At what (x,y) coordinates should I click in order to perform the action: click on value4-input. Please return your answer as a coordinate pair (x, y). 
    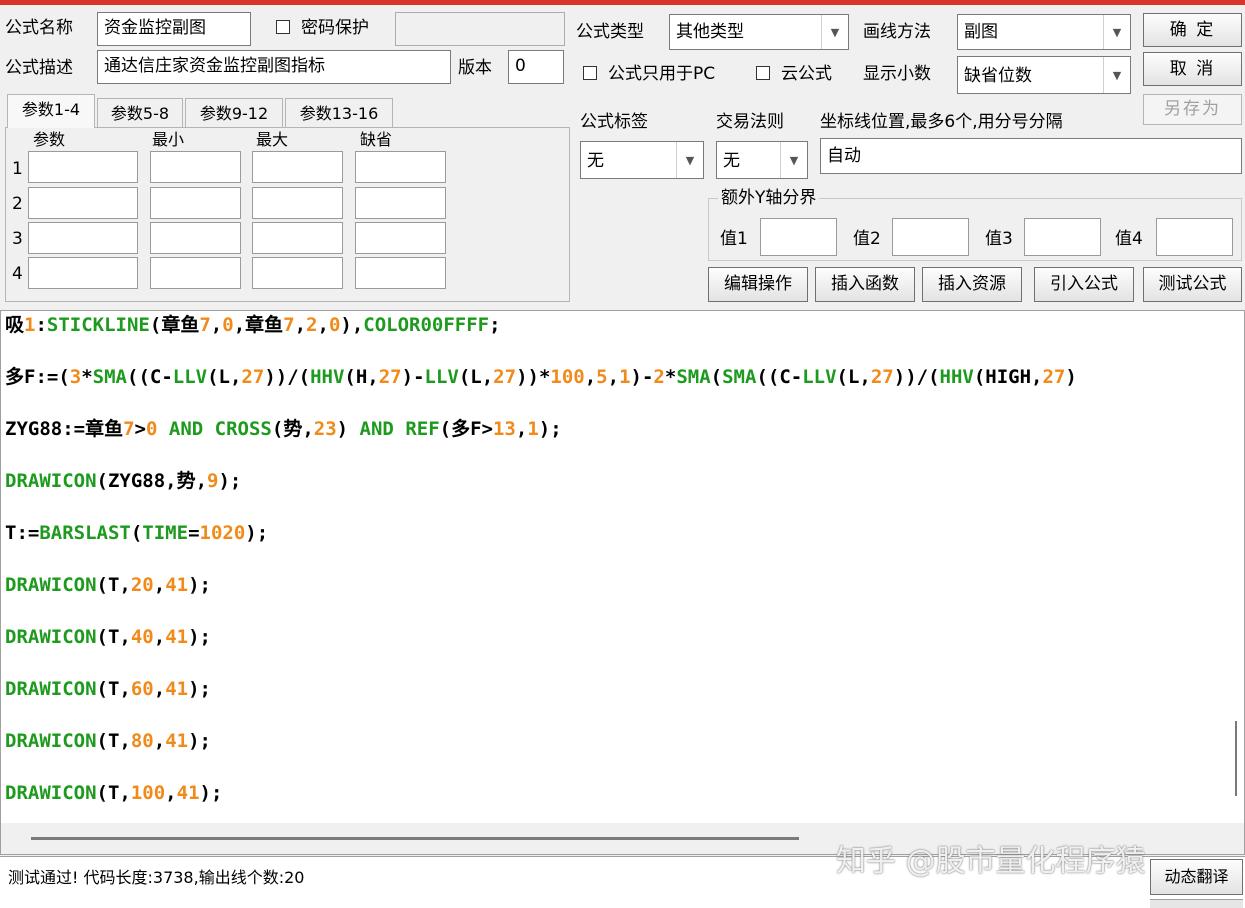
    Looking at the image, I should click on (1194, 237).